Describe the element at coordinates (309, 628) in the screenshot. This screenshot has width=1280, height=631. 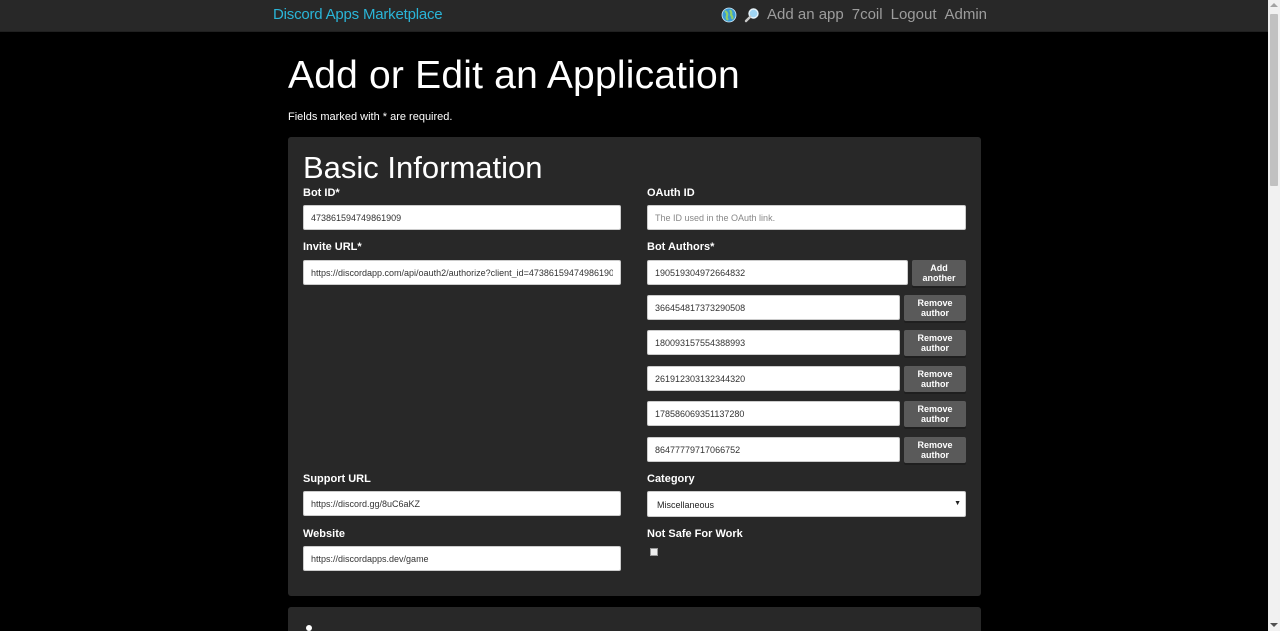
I see `section-title-fragment` at that location.